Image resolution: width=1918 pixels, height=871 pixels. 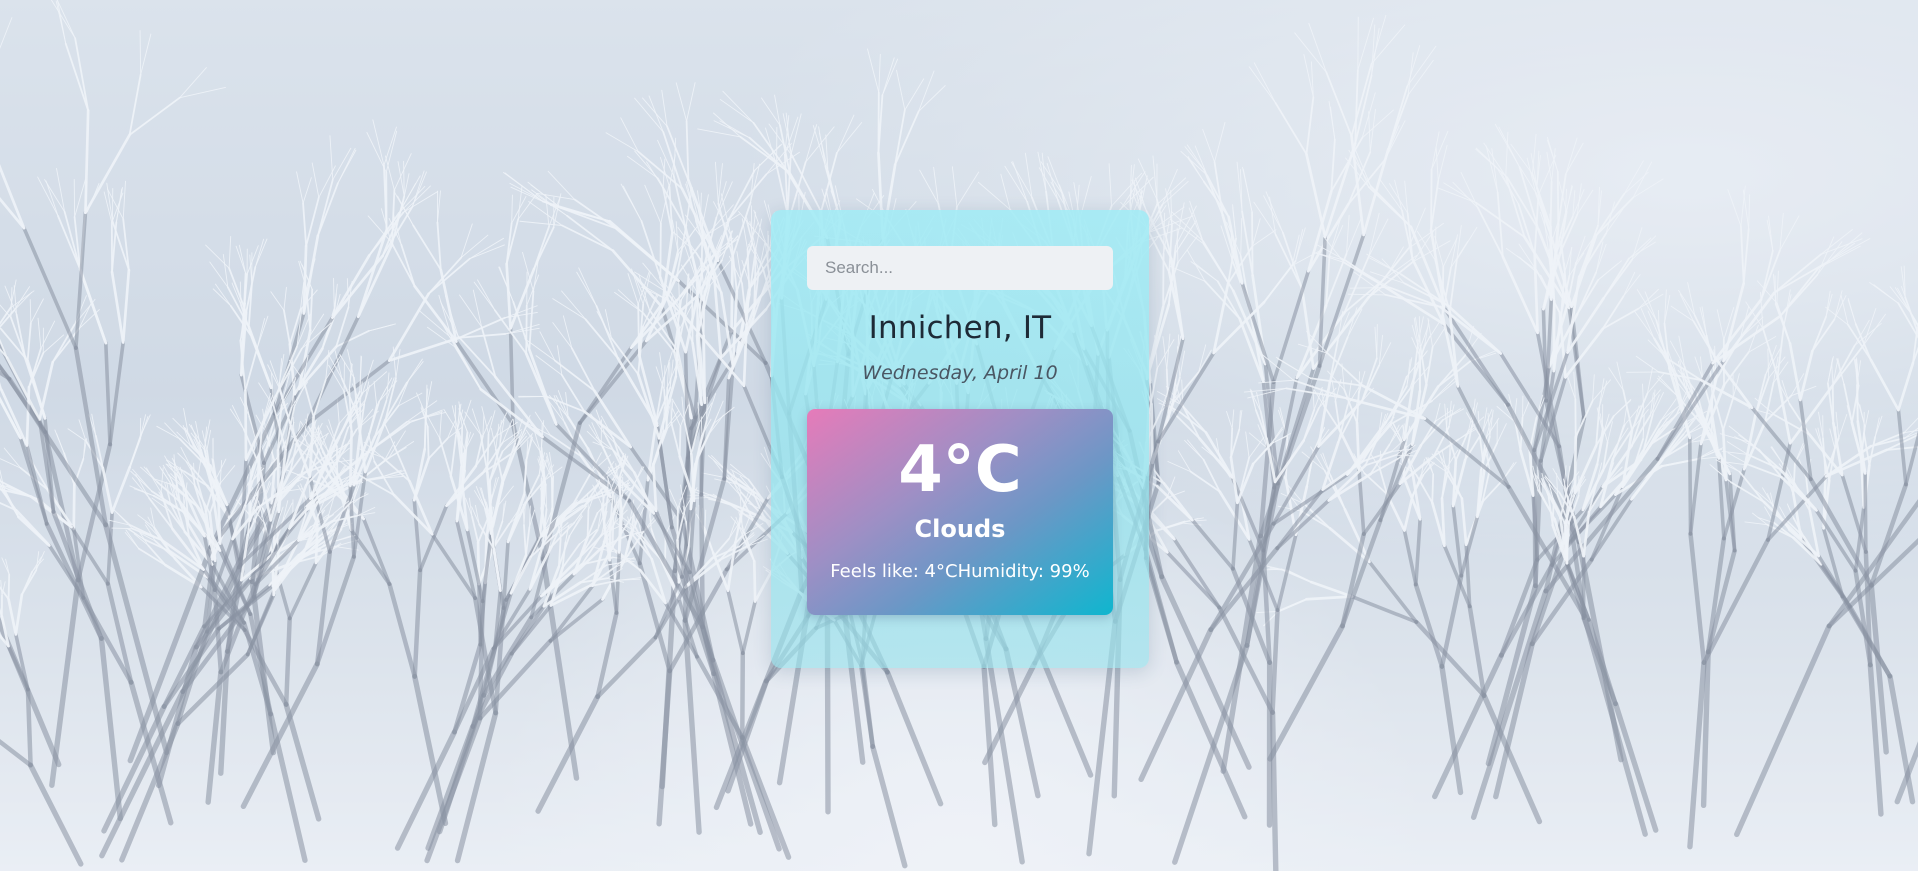 What do you see at coordinates (960, 529) in the screenshot?
I see `weather-condition: Clouds` at bounding box center [960, 529].